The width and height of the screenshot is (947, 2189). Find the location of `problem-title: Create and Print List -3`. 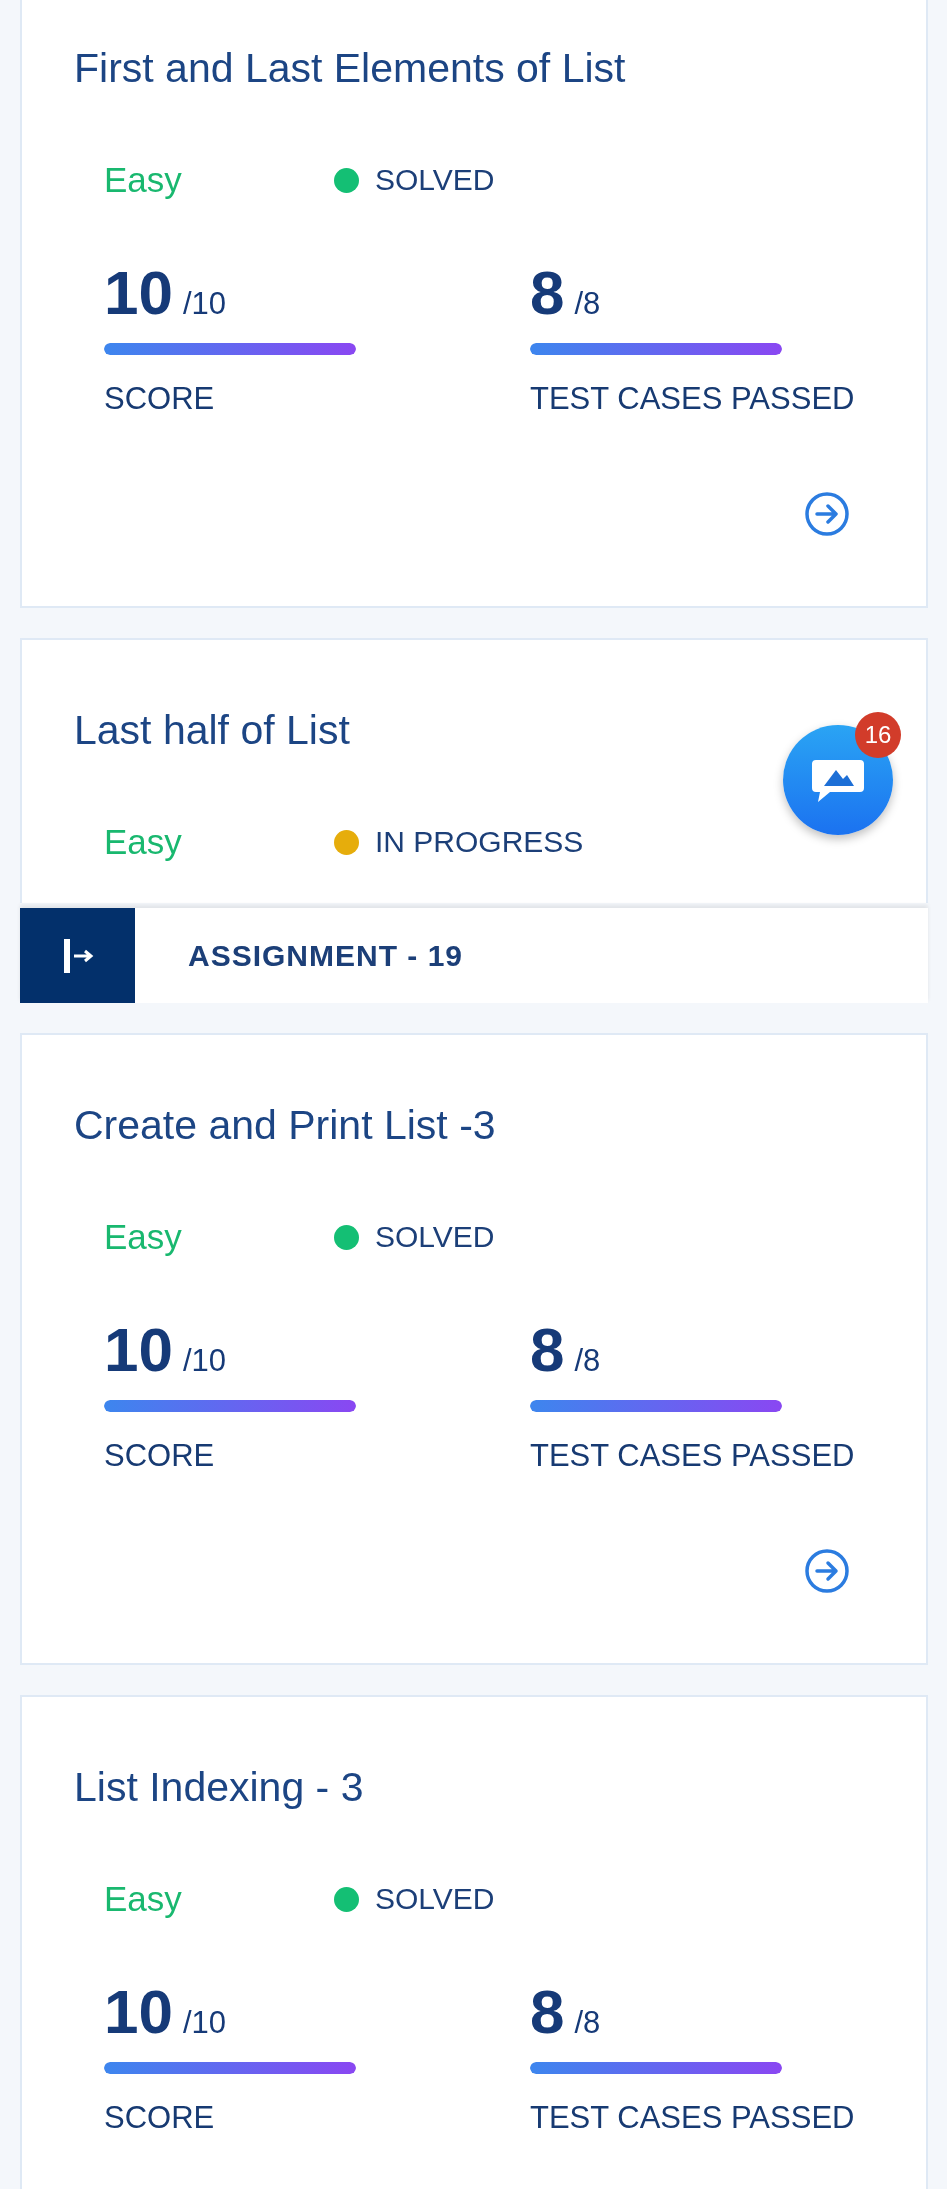

problem-title: Create and Print List -3 is located at coordinates (285, 1125).